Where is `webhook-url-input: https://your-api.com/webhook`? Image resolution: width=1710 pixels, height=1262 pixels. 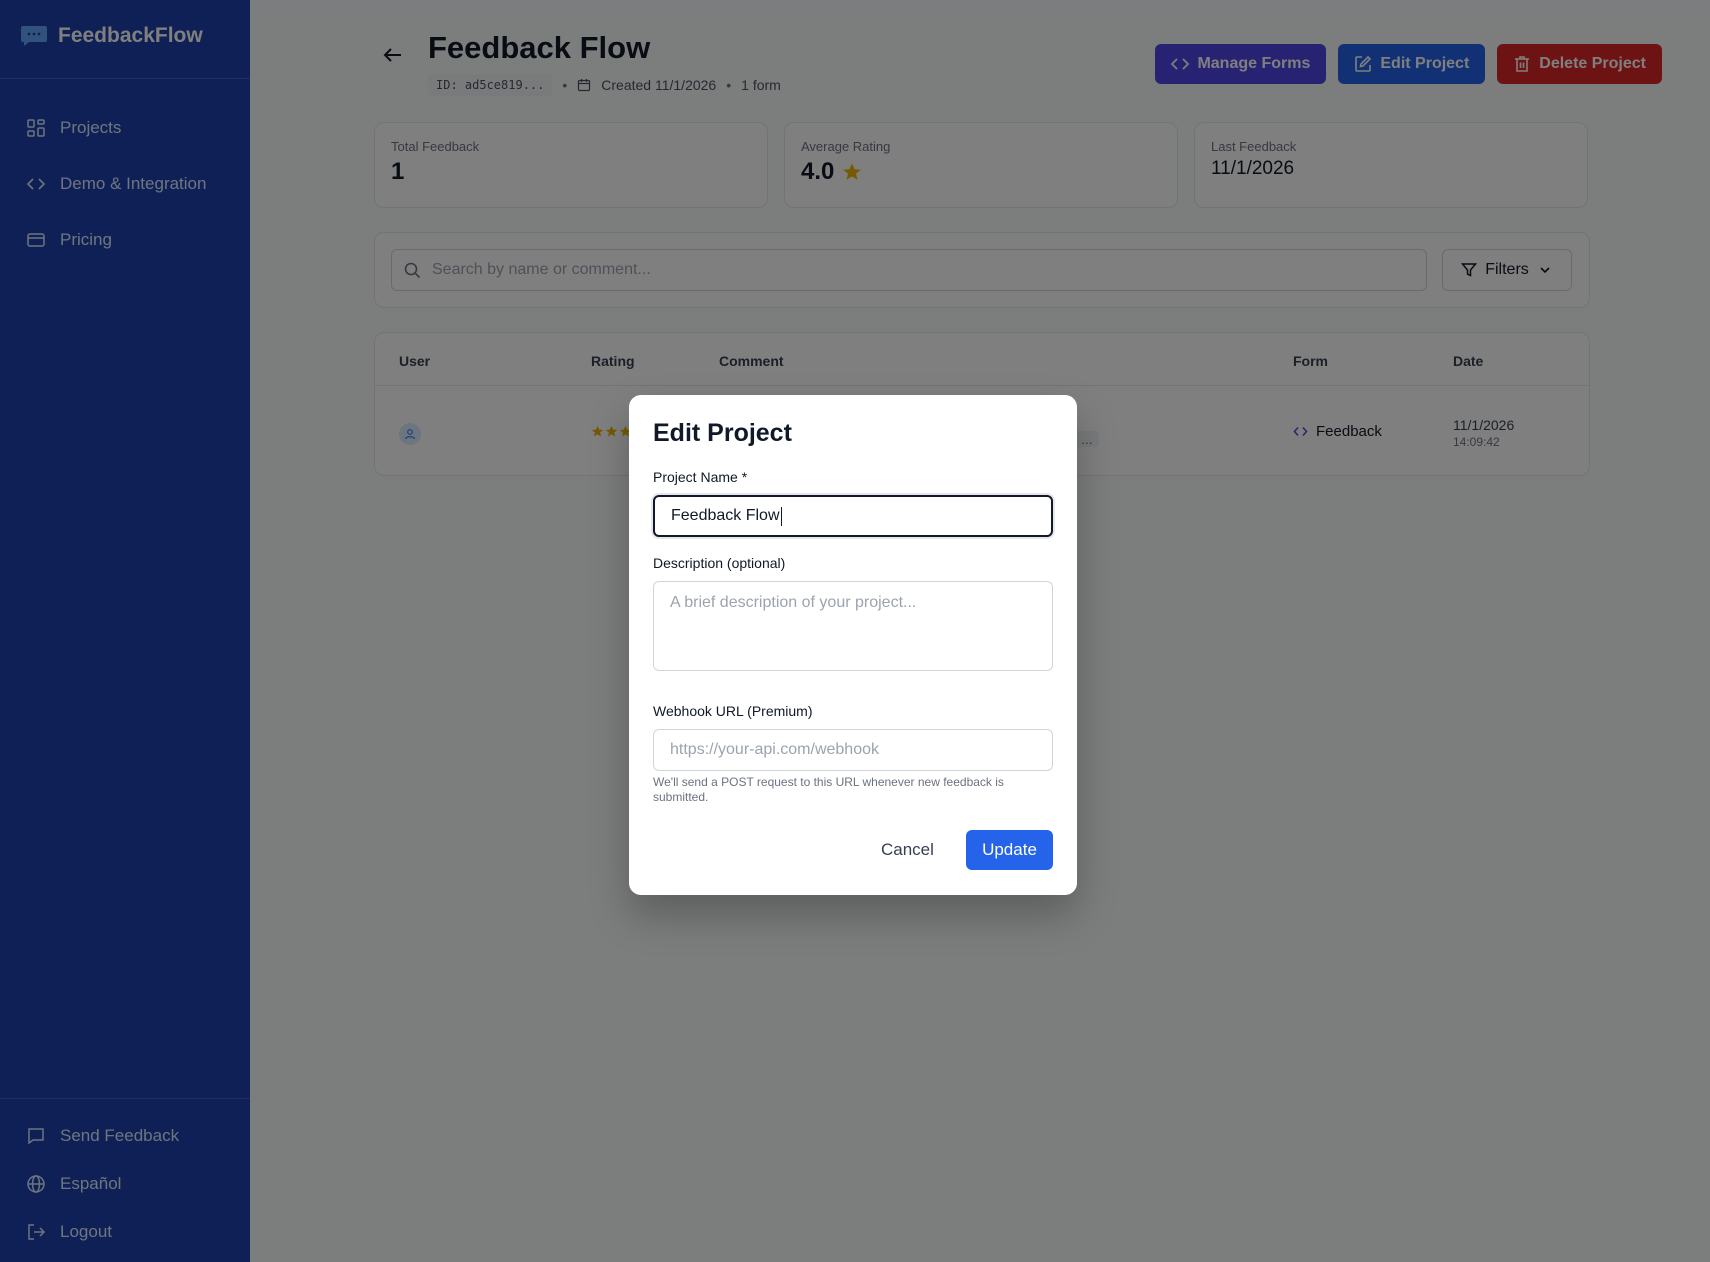
webhook-url-input: https://your-api.com/webhook is located at coordinates (853, 750).